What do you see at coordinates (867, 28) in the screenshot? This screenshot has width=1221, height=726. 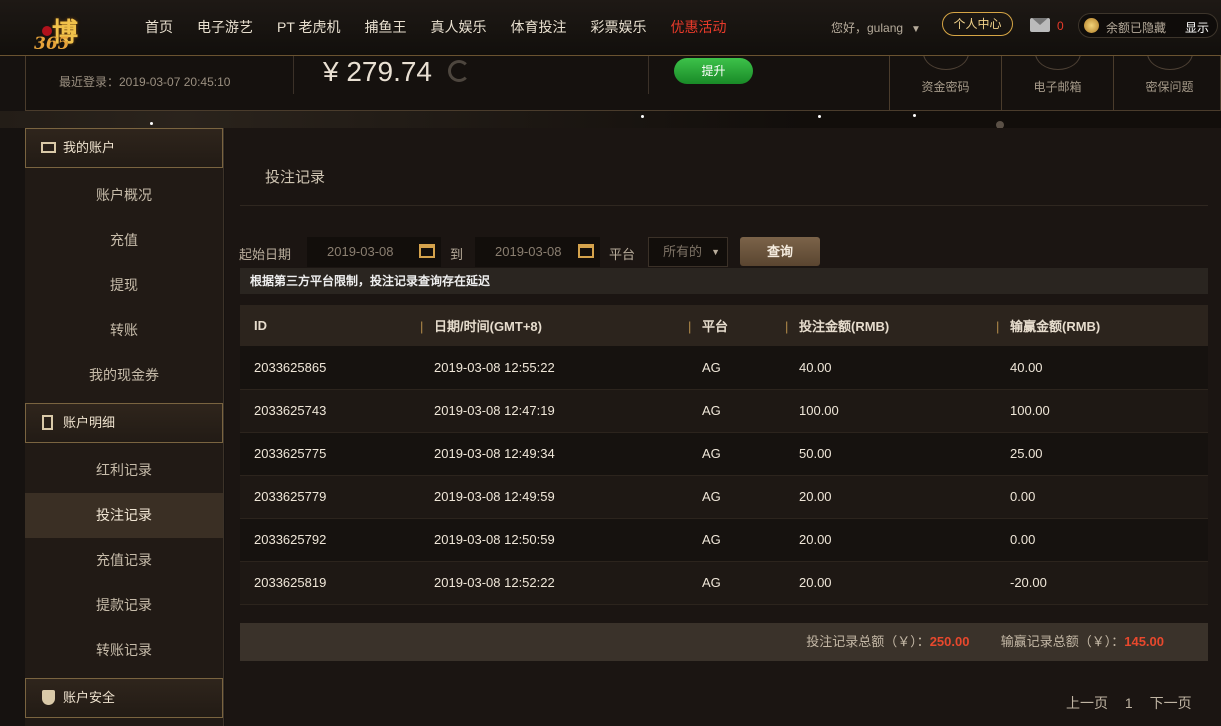 I see `greeting-text: 您好，gulang` at bounding box center [867, 28].